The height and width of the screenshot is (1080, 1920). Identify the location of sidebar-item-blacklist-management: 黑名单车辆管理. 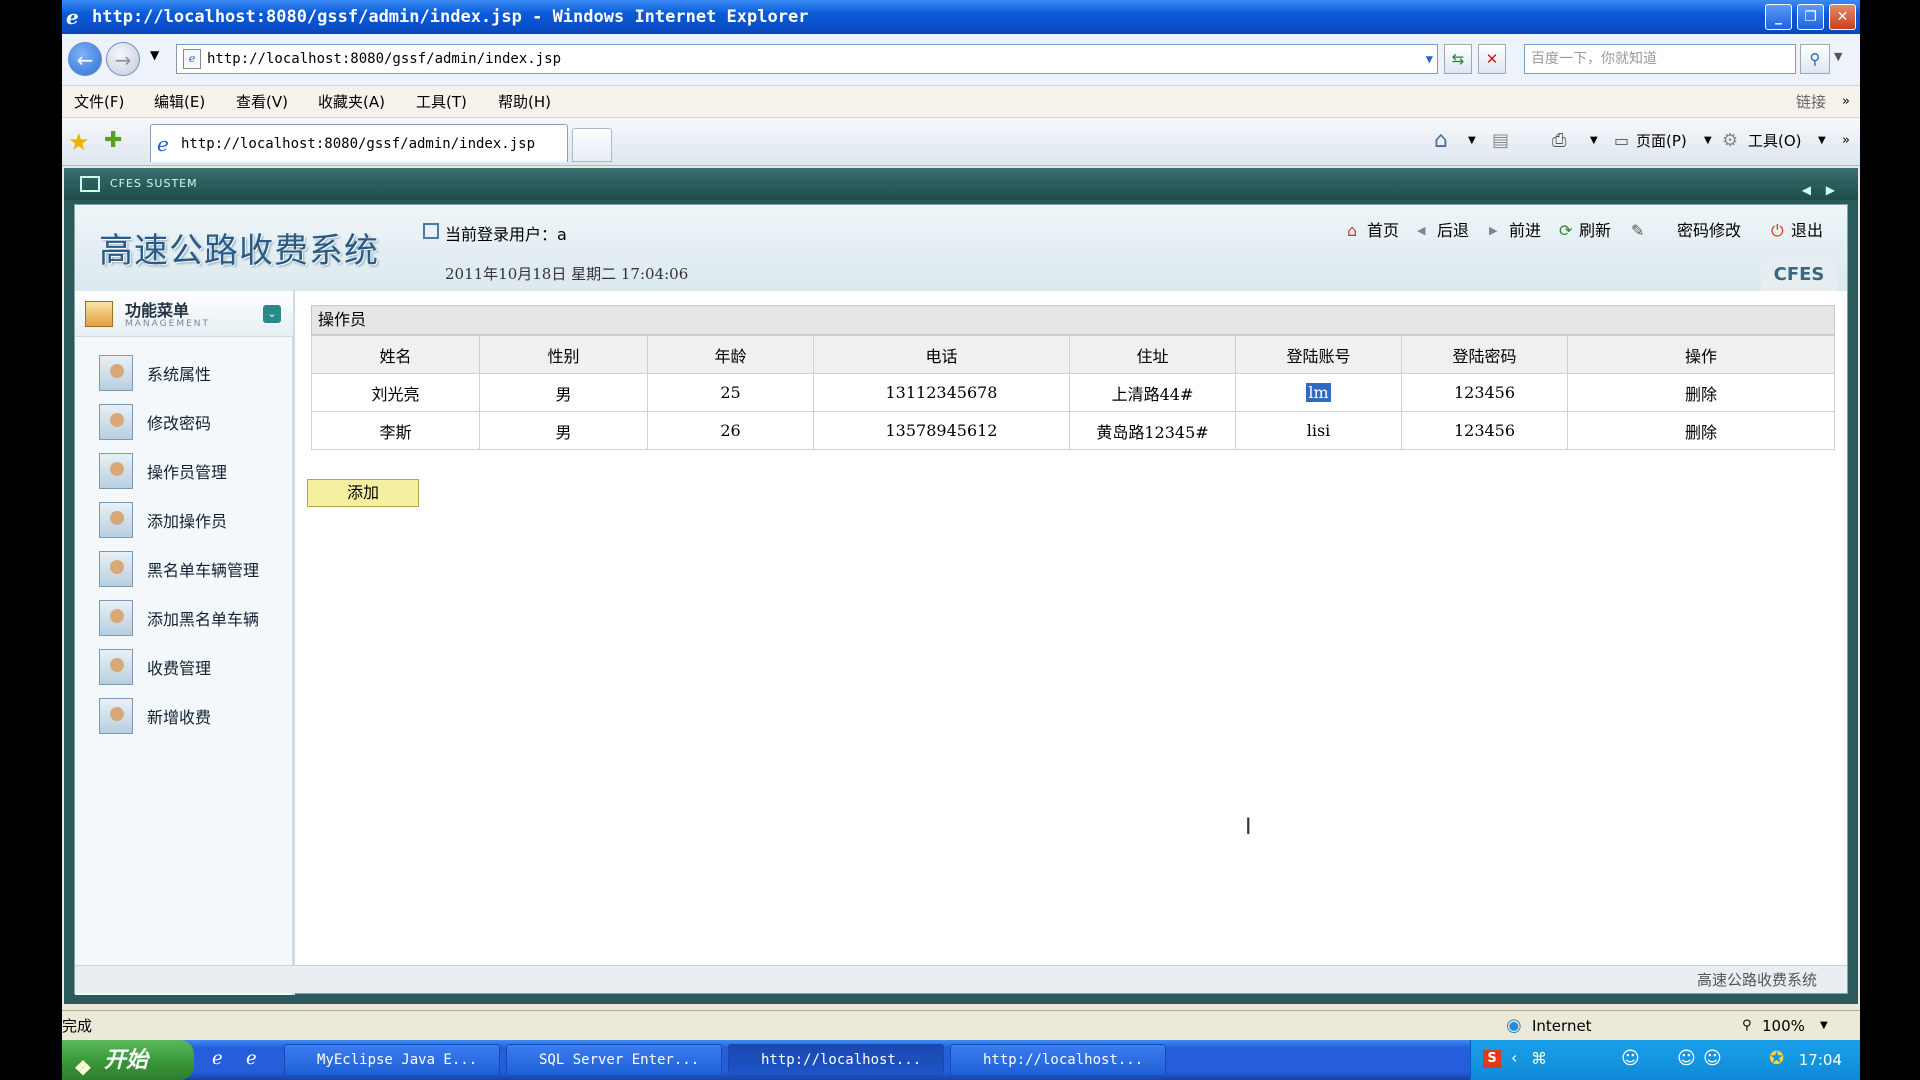
(194, 569).